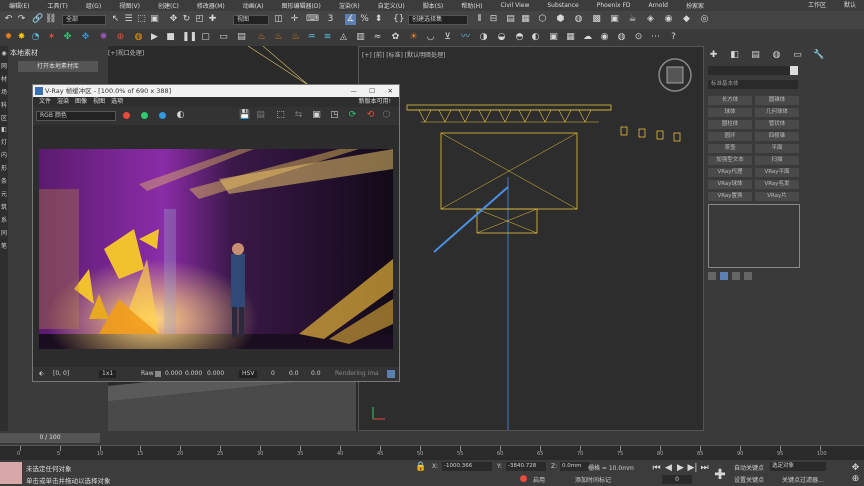 The width and height of the screenshot is (864, 486). I want to click on play-icon: ▶, so click(154, 37).